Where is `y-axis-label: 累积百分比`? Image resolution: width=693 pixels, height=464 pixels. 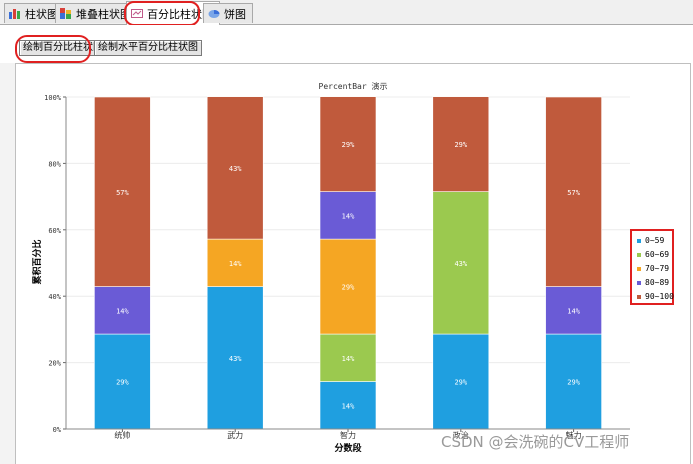
y-axis-label: 累积百分比 is located at coordinates (37, 261).